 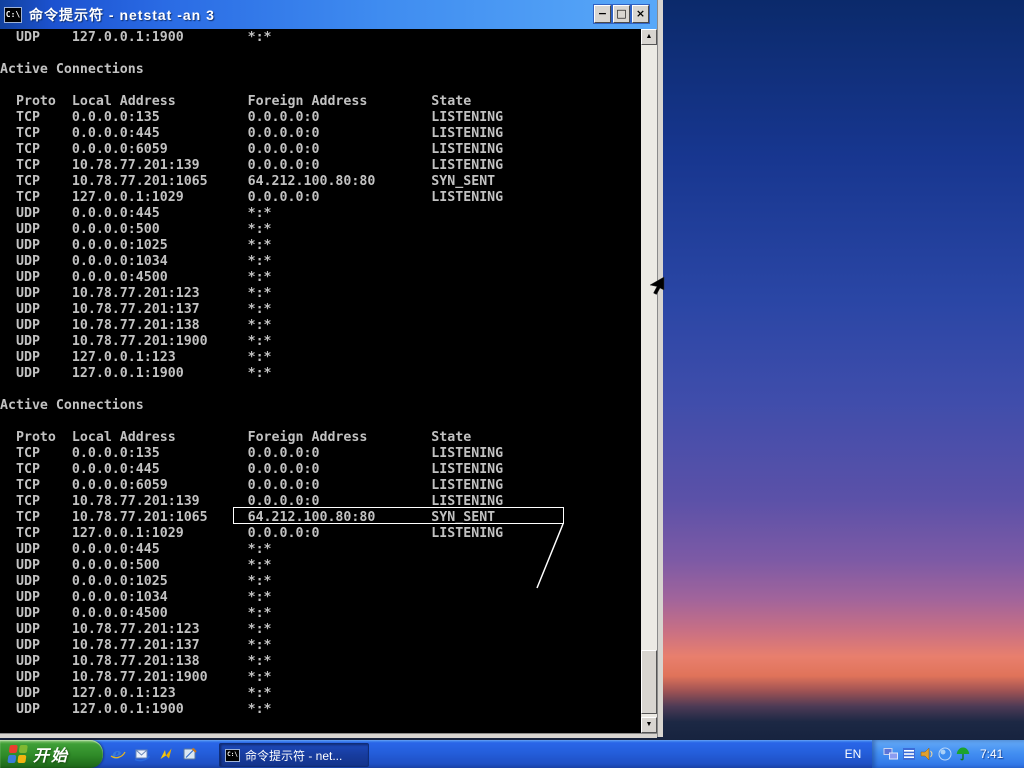 I want to click on network-icon, so click(x=891, y=754).